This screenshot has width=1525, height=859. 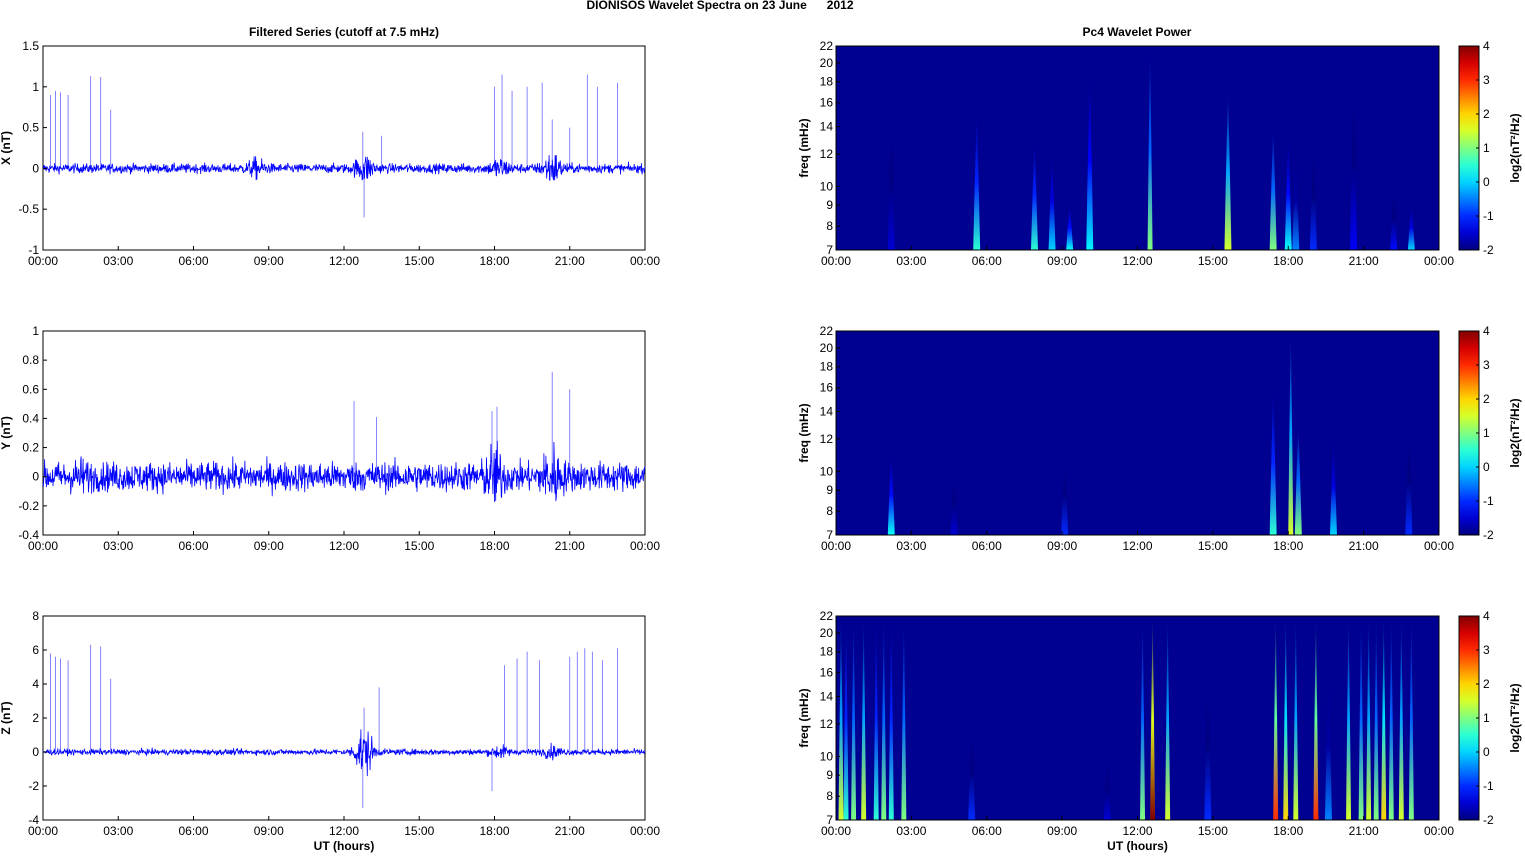 I want to click on series-y-axes, so click(x=344, y=433).